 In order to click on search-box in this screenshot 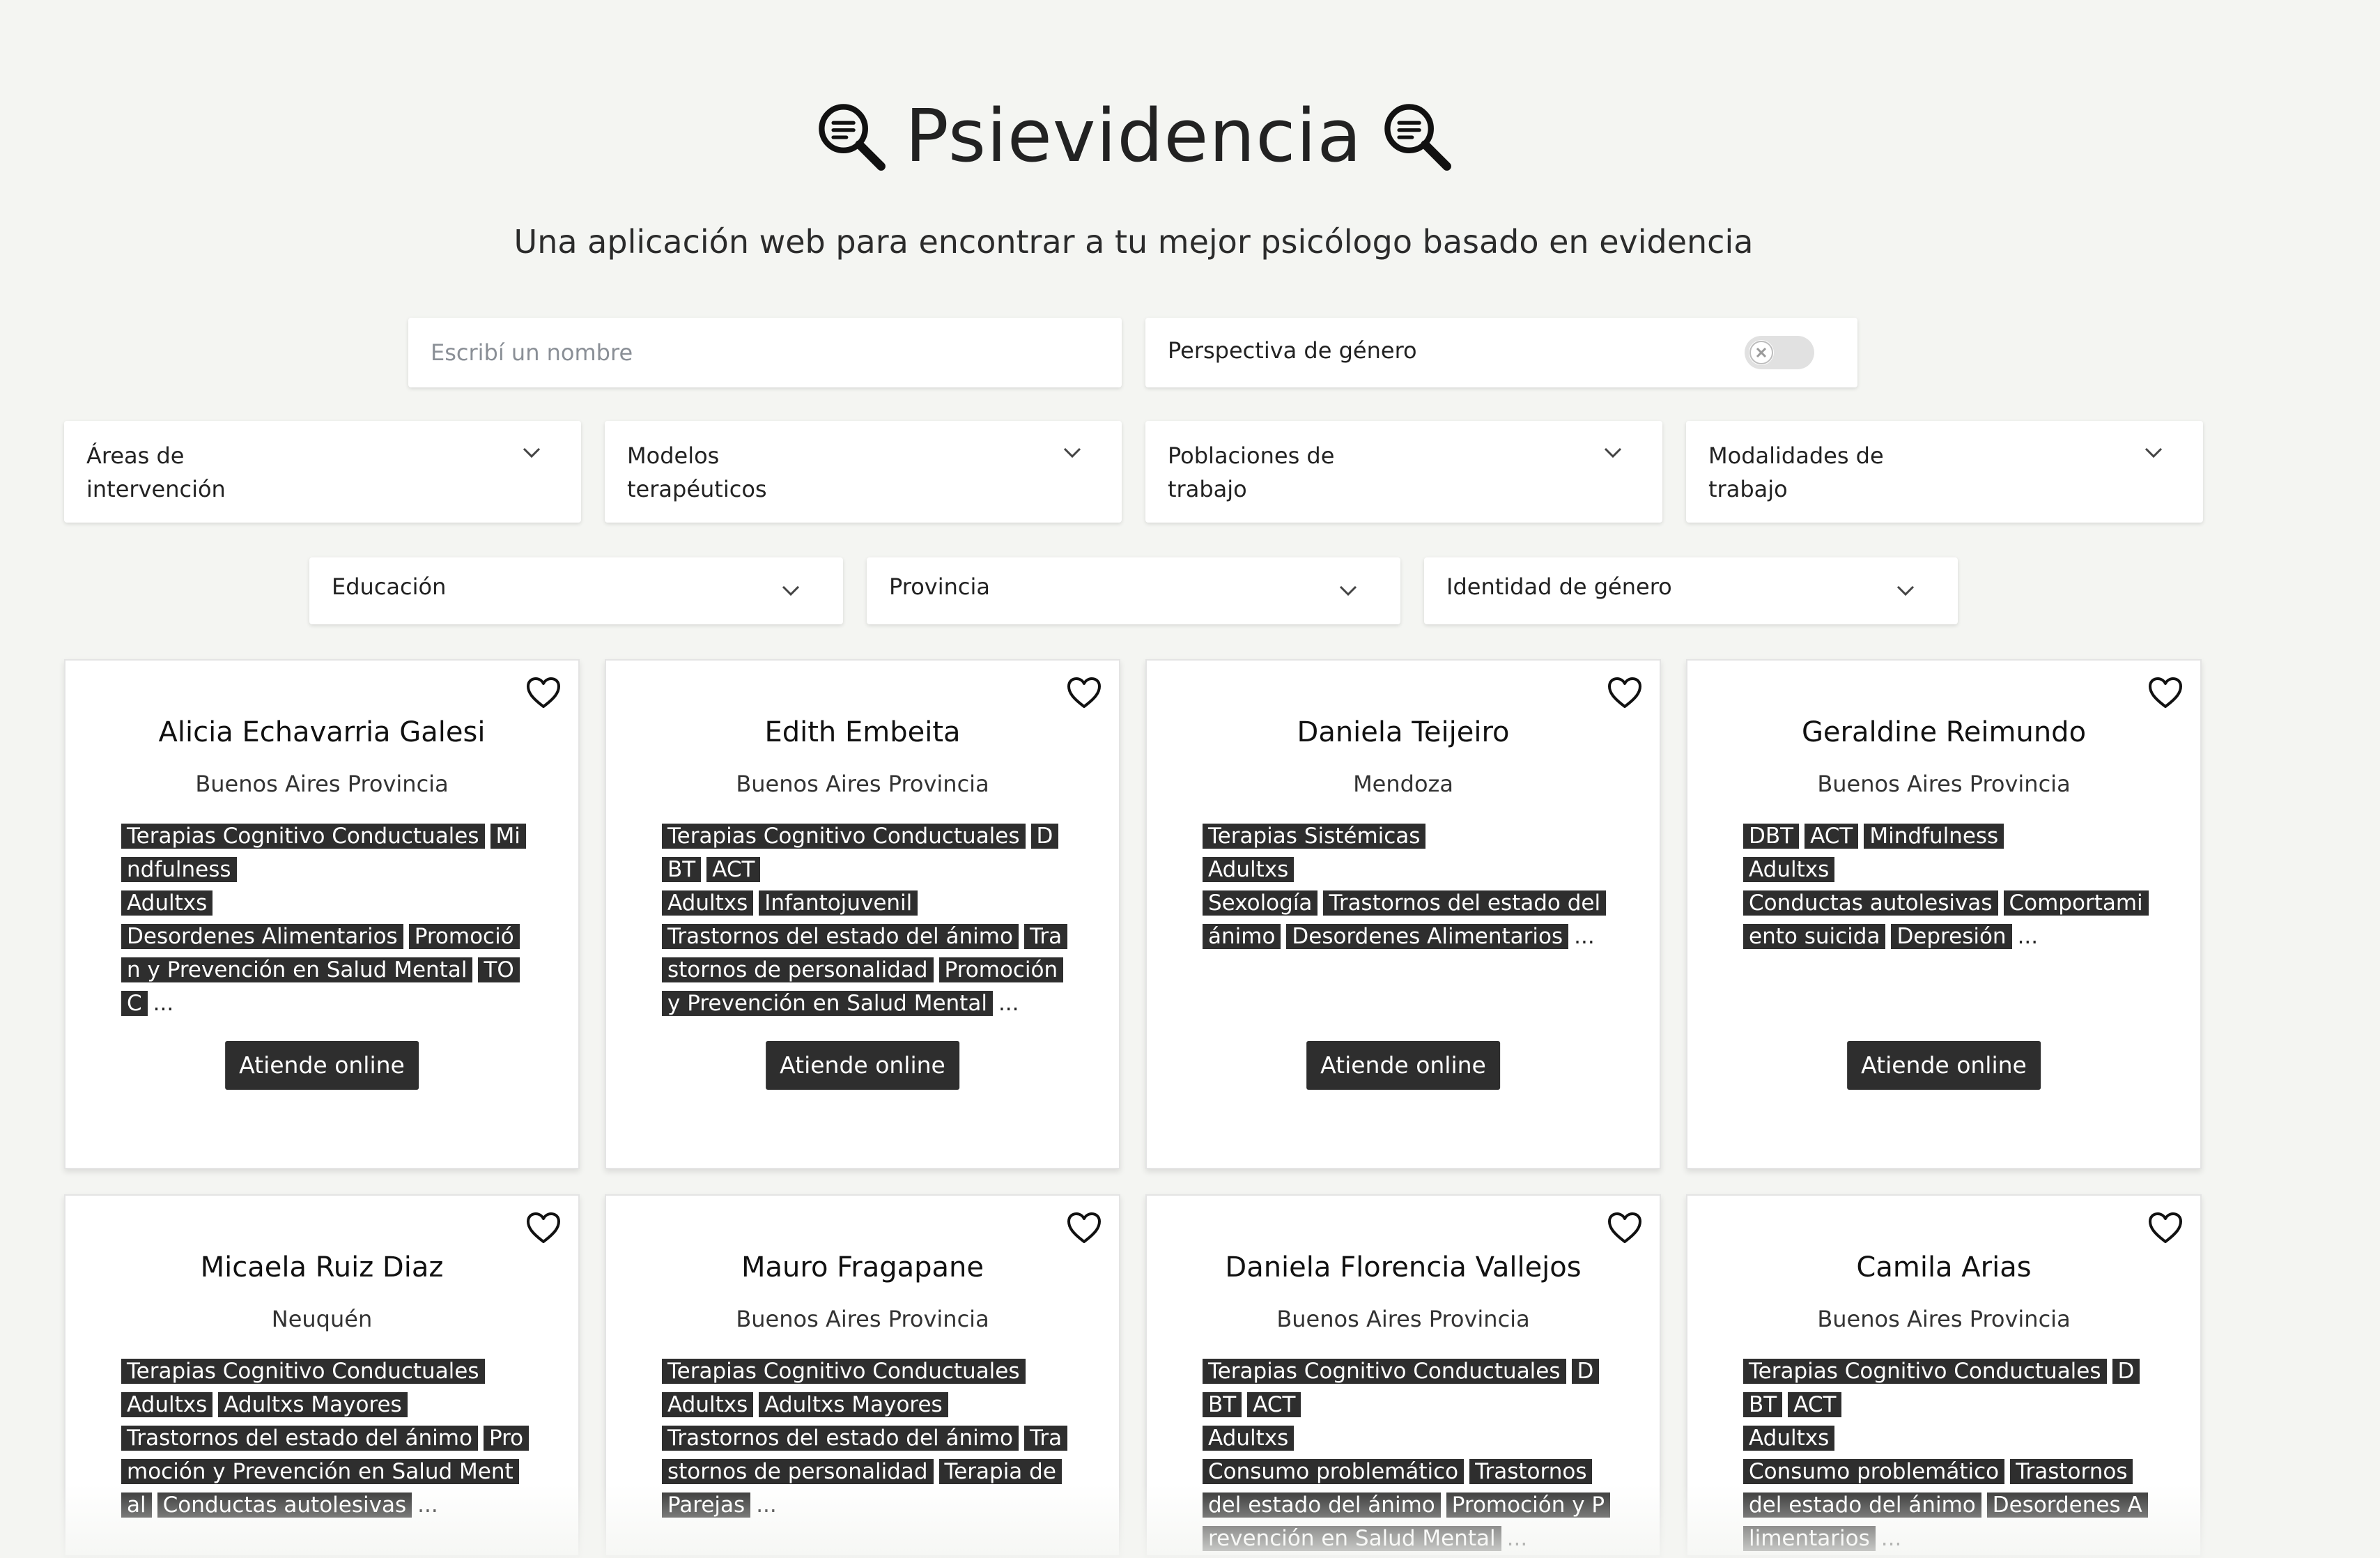, I will do `click(765, 352)`.